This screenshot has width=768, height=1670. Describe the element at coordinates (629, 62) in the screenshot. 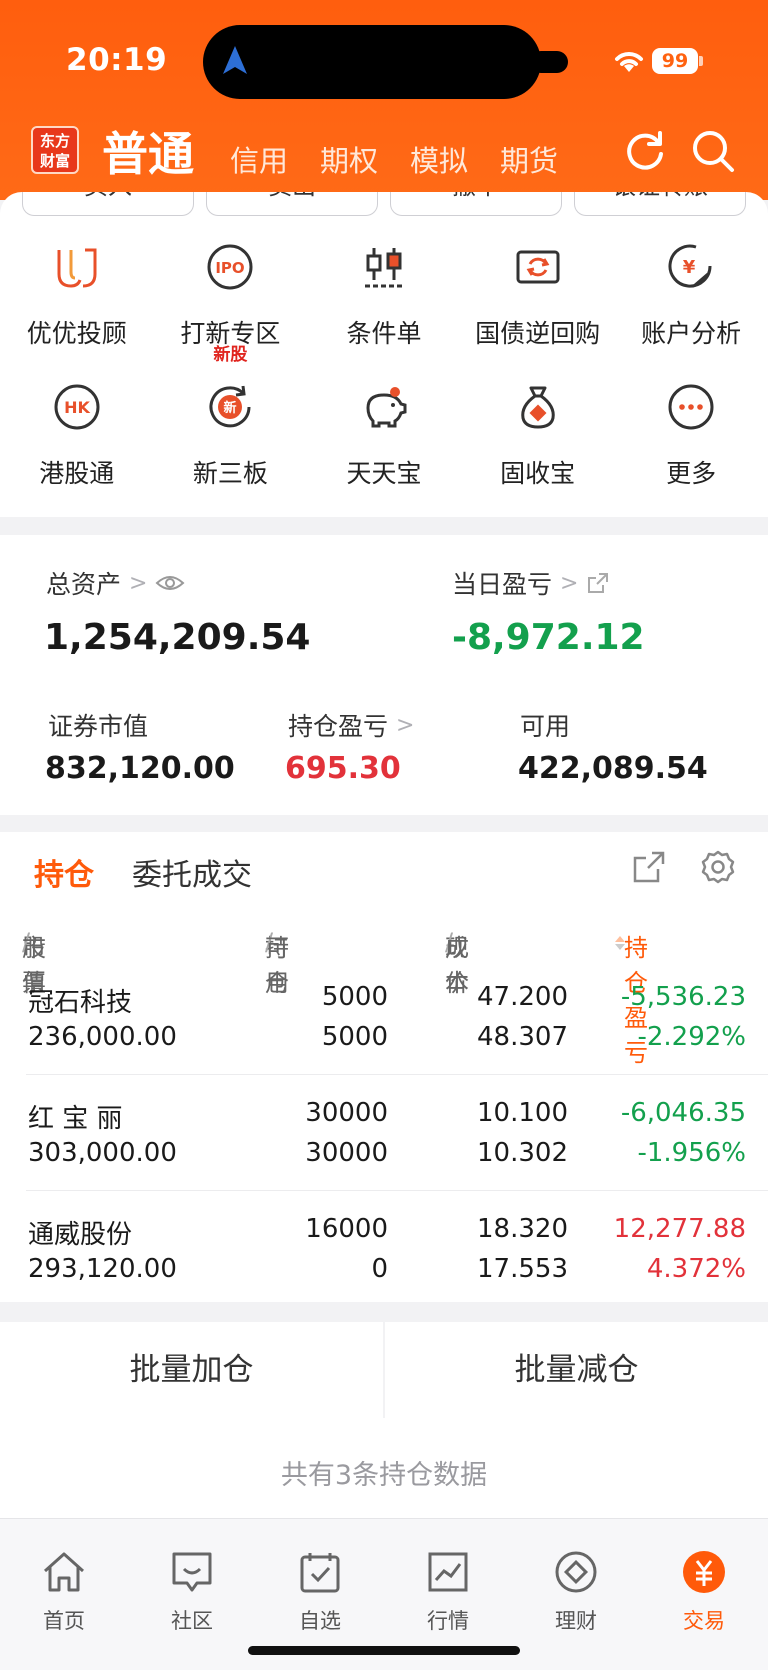

I see `wifi-icon` at that location.